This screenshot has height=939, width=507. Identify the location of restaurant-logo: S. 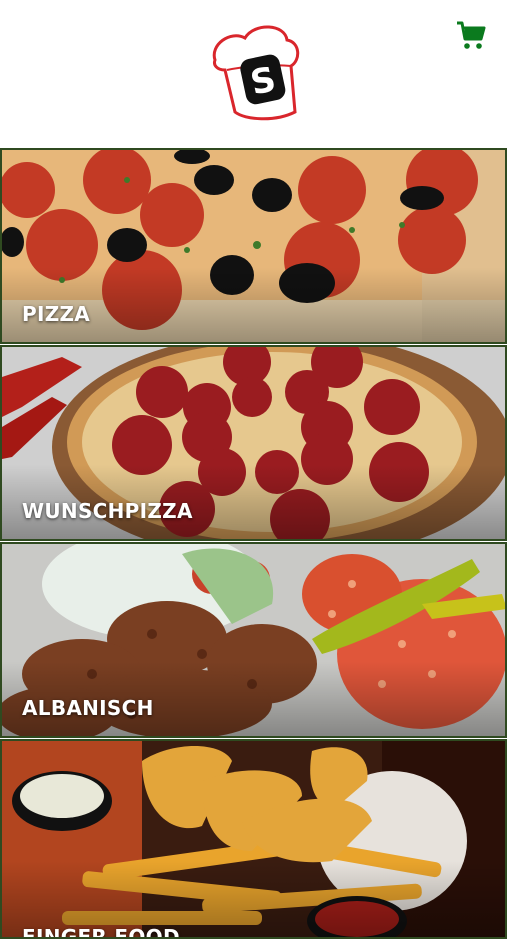
(255, 71).